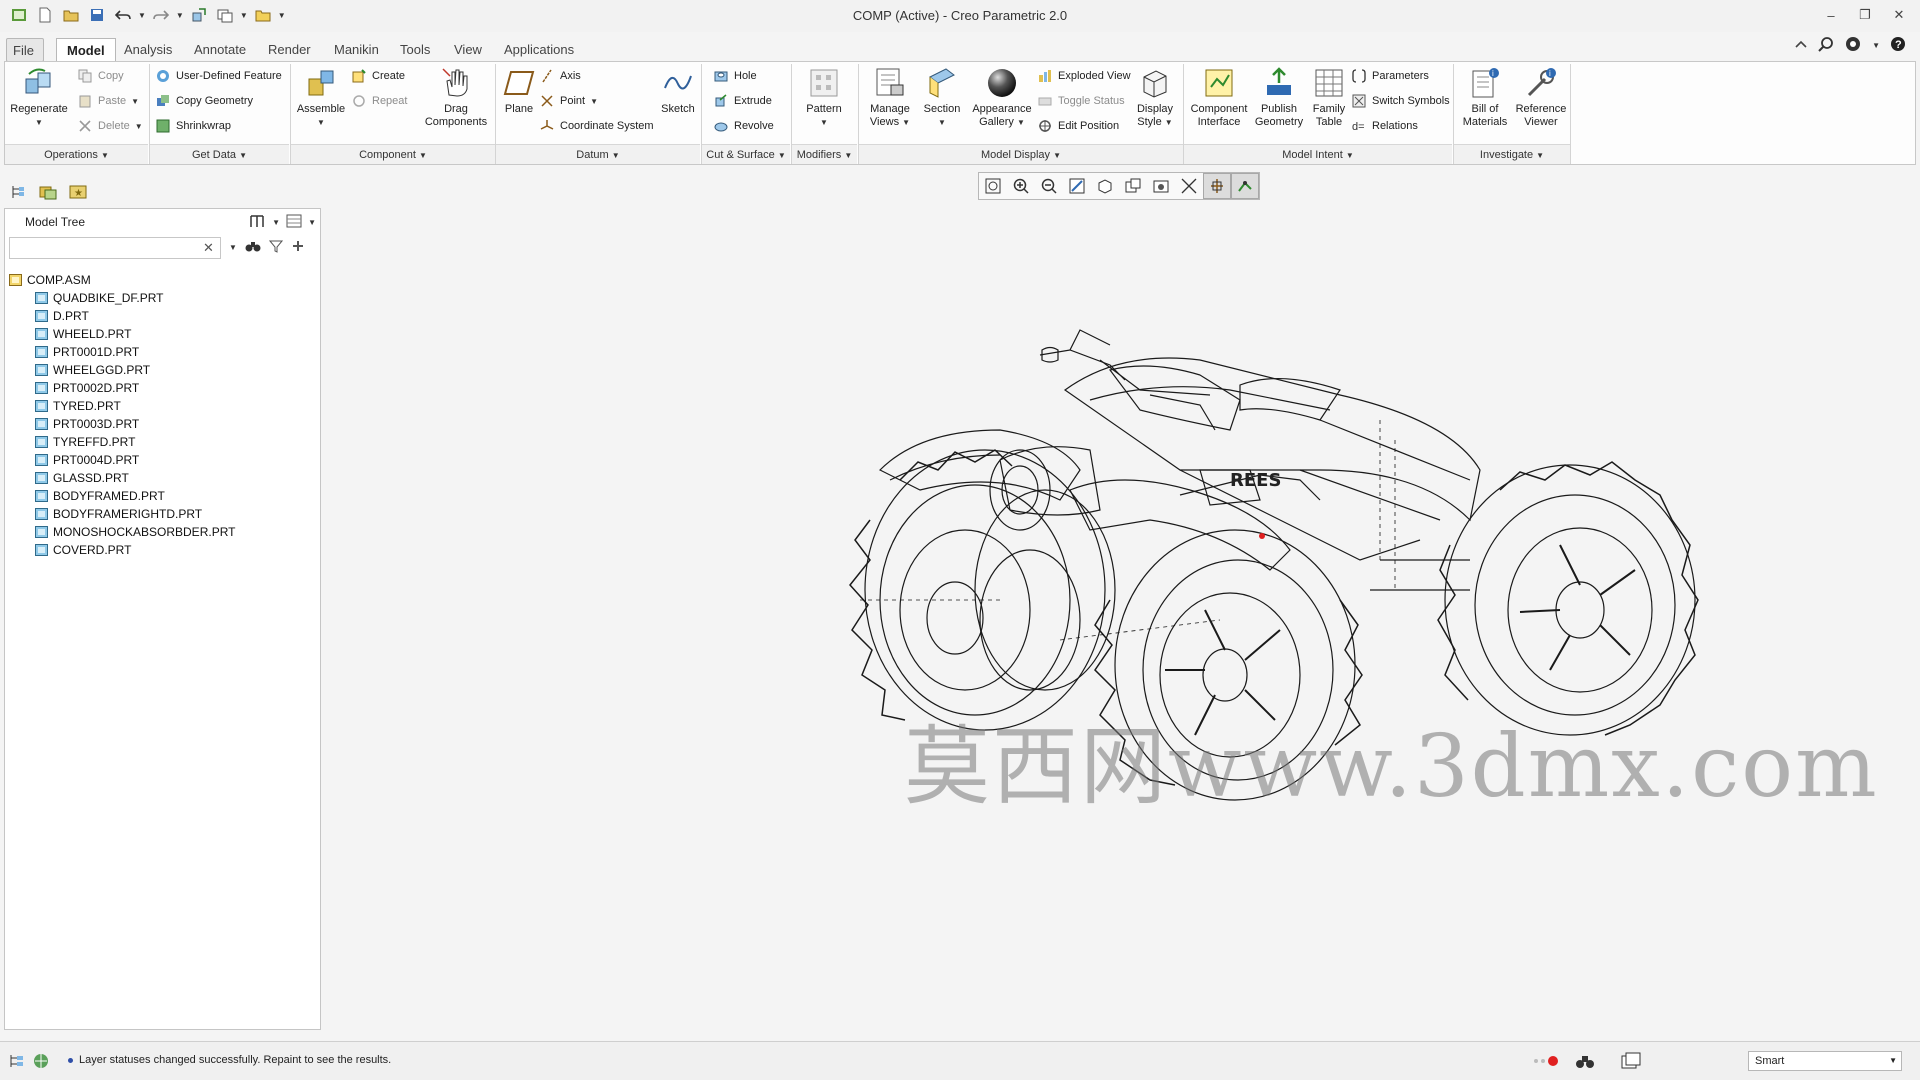 Image resolution: width=1920 pixels, height=1080 pixels. I want to click on tree-item-part: COVERD.PRT, so click(159, 550).